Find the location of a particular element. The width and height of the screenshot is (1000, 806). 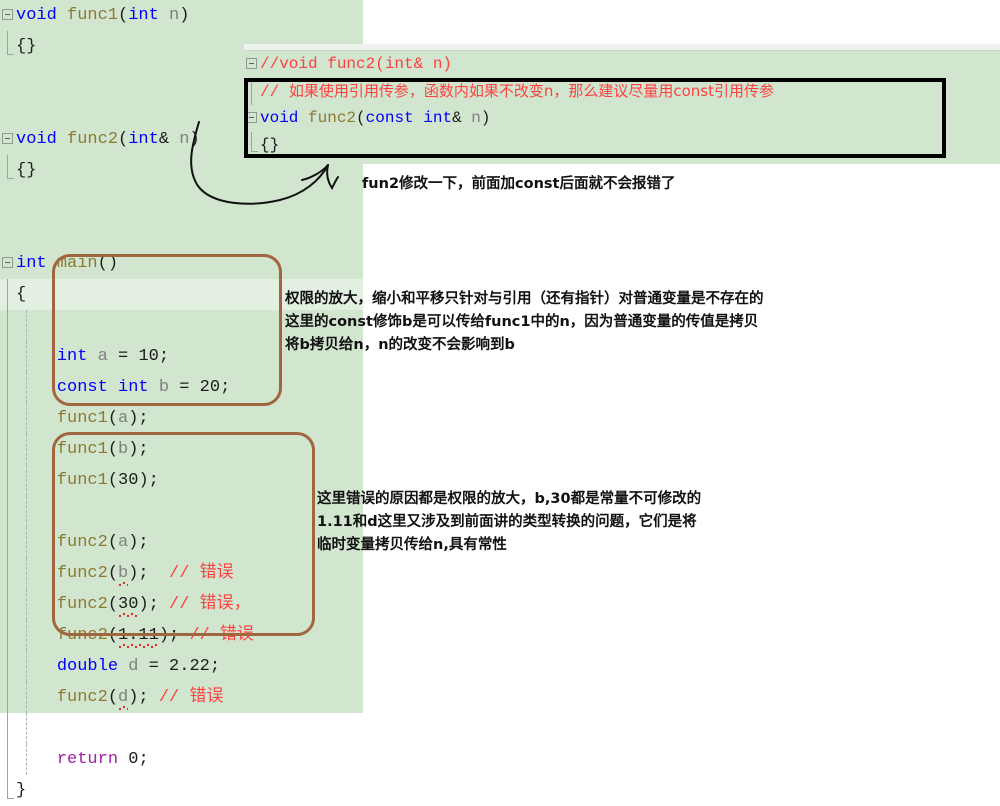

code-line: {} is located at coordinates (622, 145).